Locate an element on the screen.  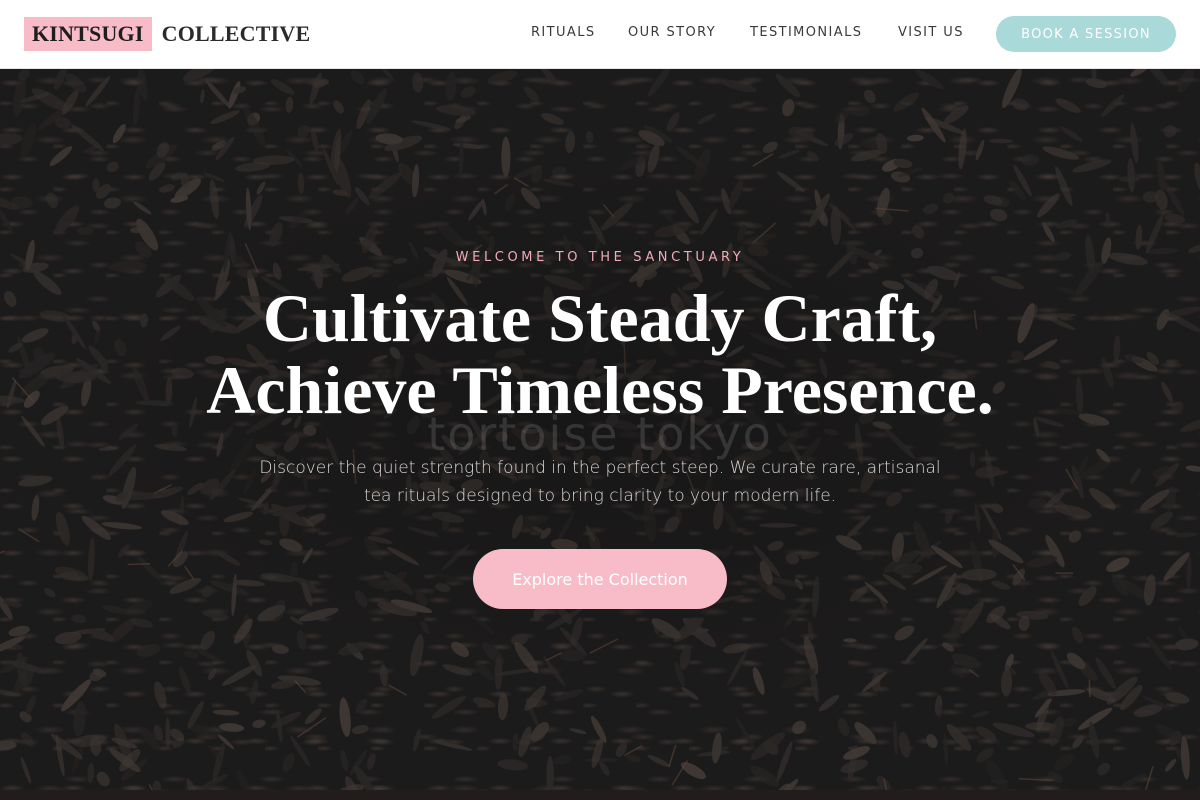
book-session-button: BOOK A SESSION is located at coordinates (1086, 34).